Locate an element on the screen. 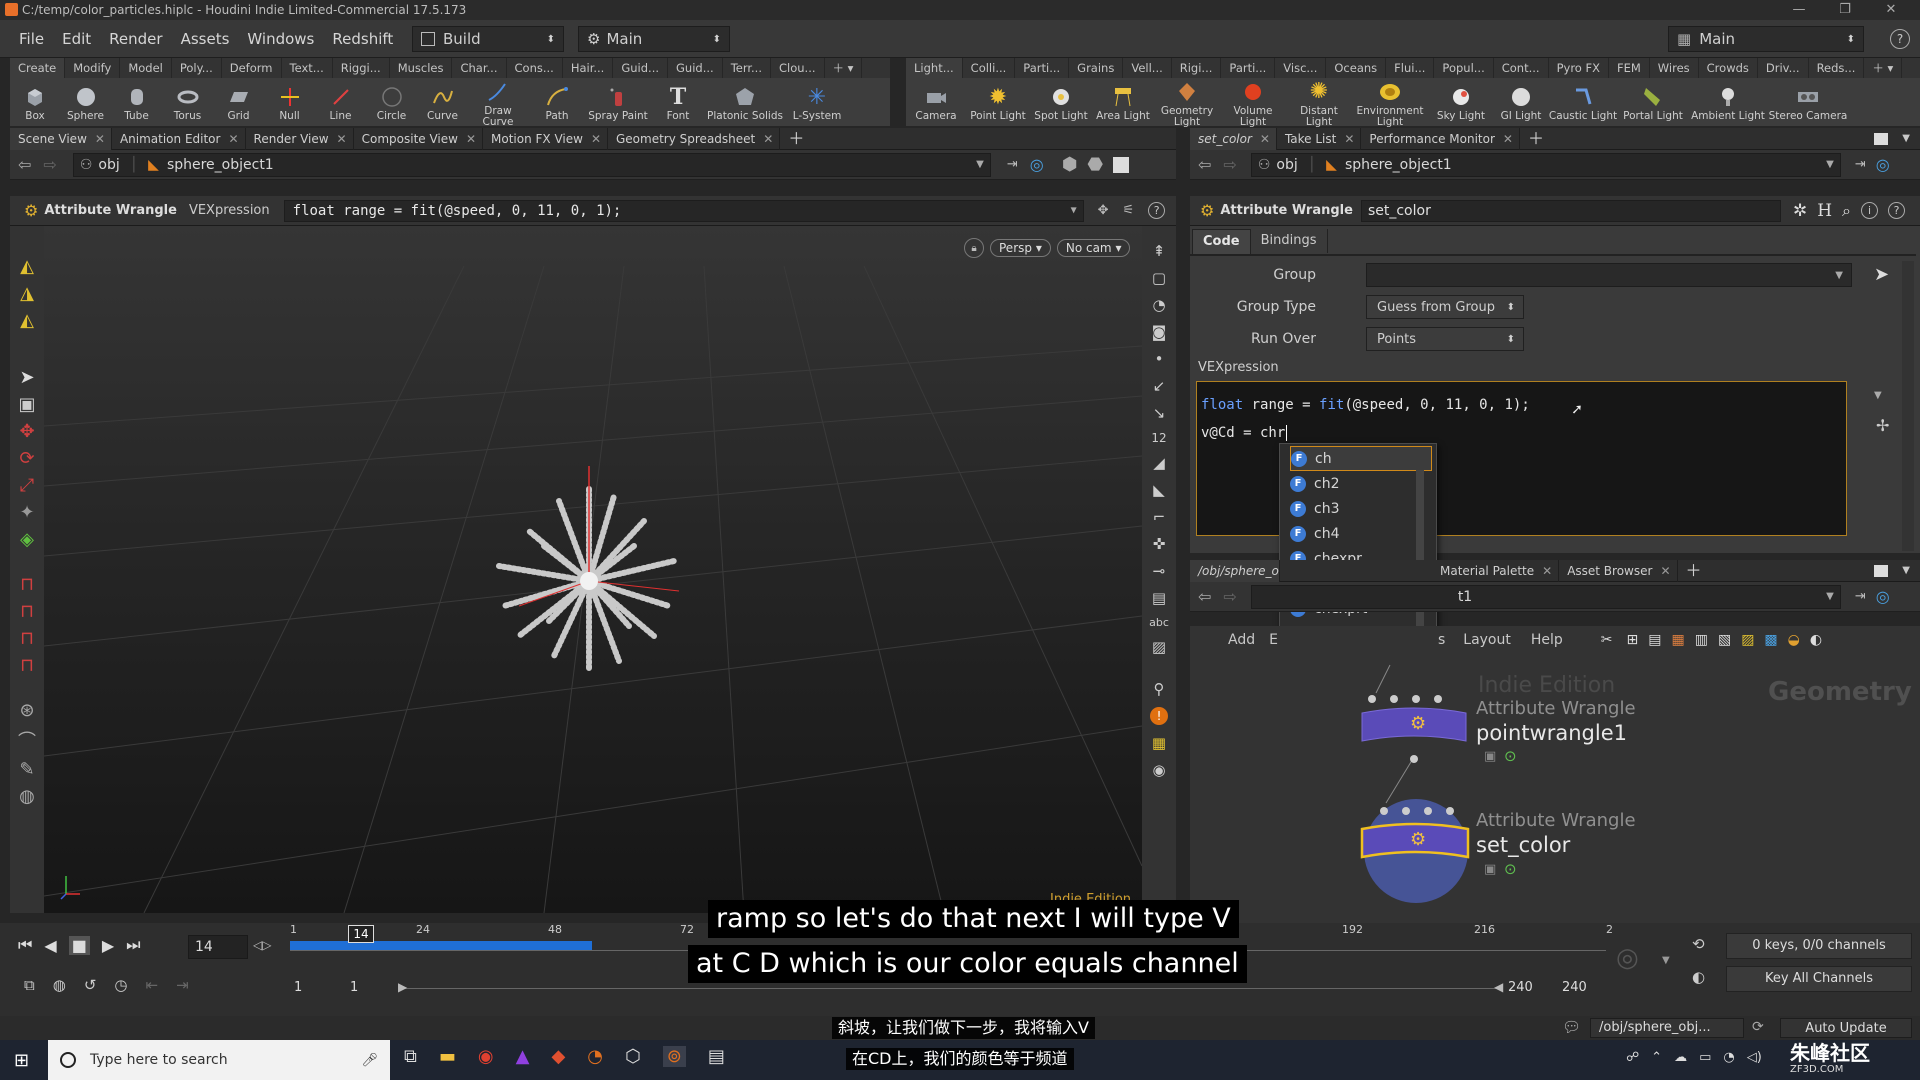  blender-icon: ◔ is located at coordinates (595, 1056).